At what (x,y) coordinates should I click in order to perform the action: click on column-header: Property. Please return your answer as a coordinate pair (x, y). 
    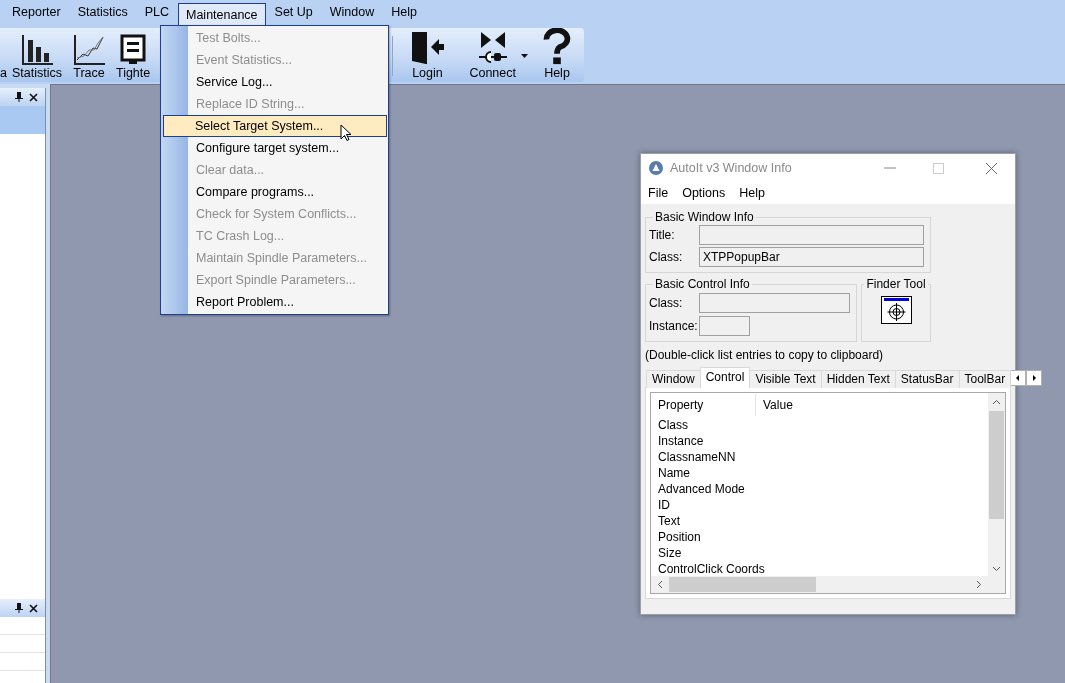
    Looking at the image, I should click on (703, 405).